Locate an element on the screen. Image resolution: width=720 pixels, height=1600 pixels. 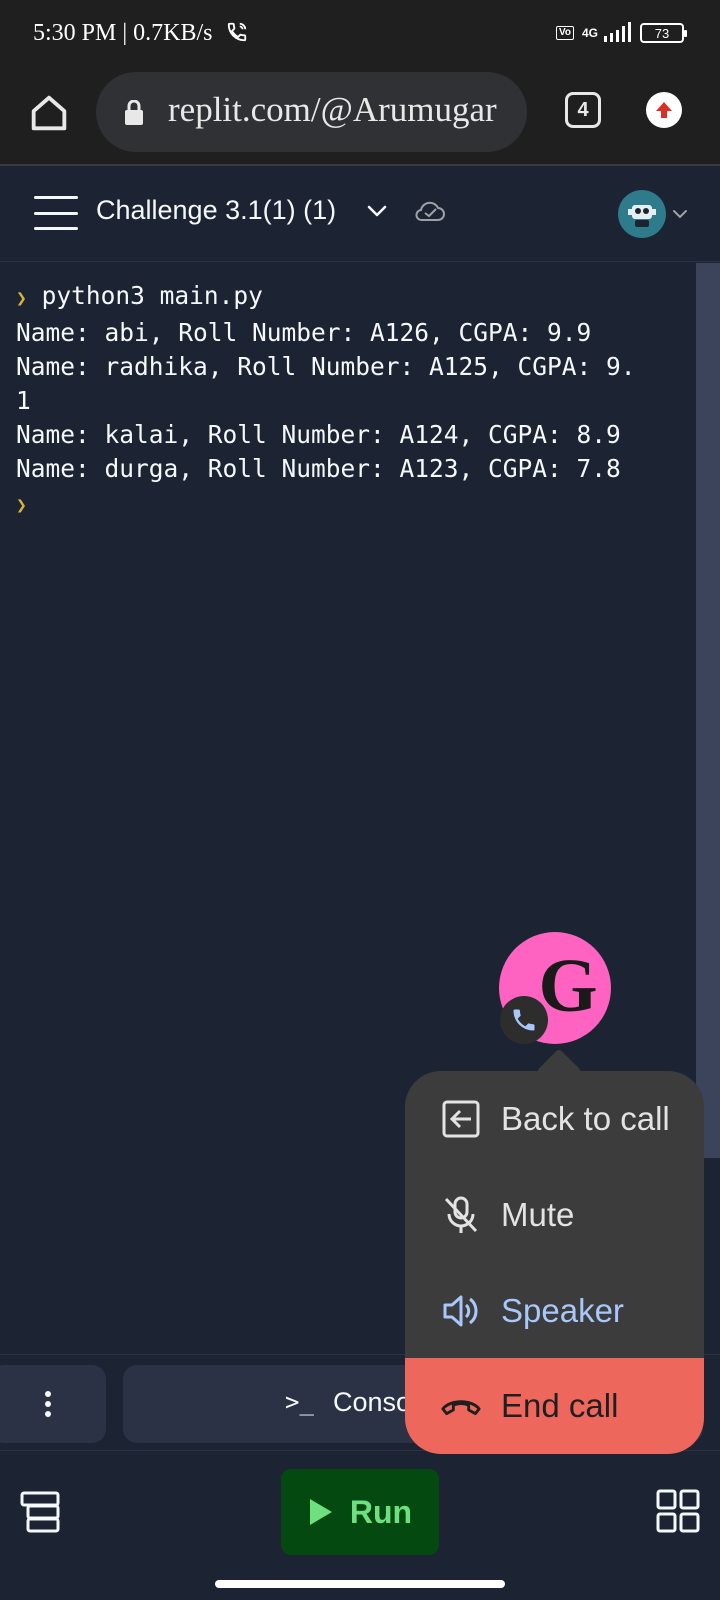
user-avatar is located at coordinates (642, 214).